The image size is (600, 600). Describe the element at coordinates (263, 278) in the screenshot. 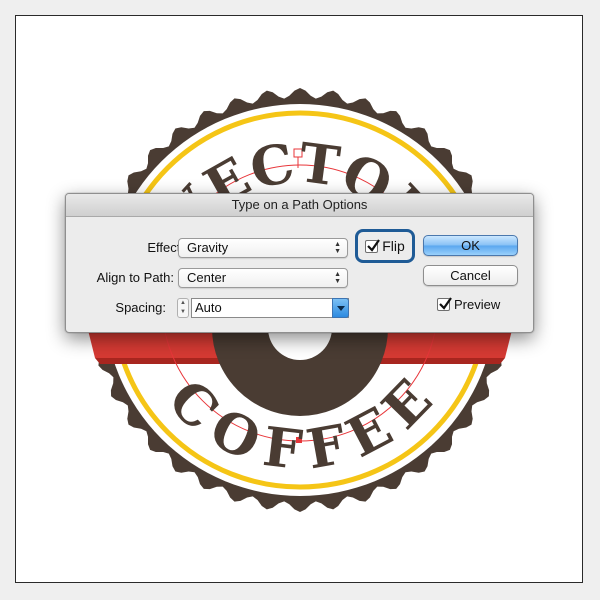

I see `align-dropdown: Center ▲ ▼` at that location.